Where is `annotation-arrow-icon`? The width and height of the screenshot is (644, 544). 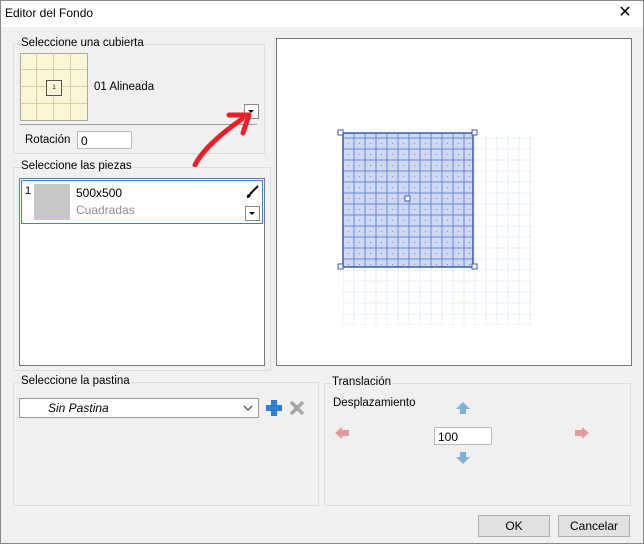 annotation-arrow-icon is located at coordinates (222, 139).